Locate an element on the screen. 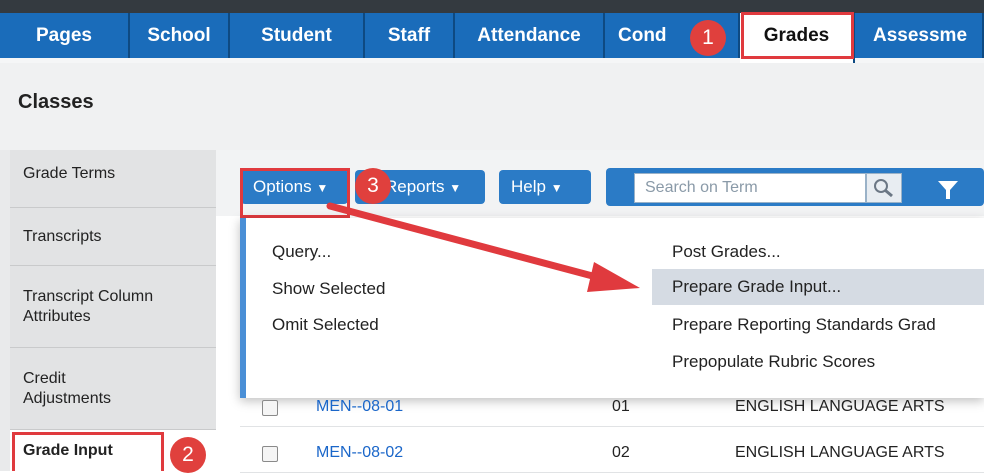 The width and height of the screenshot is (984, 473). tab-school: School is located at coordinates (180, 35).